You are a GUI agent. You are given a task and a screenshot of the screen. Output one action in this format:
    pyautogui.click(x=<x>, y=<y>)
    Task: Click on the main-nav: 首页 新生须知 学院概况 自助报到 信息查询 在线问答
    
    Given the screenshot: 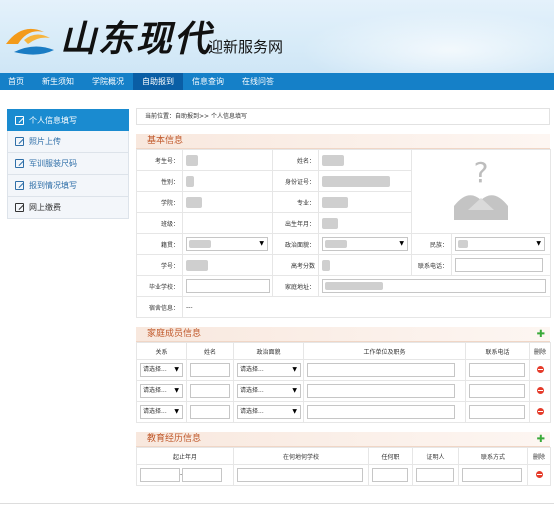 What is the action you would take?
    pyautogui.click(x=277, y=81)
    